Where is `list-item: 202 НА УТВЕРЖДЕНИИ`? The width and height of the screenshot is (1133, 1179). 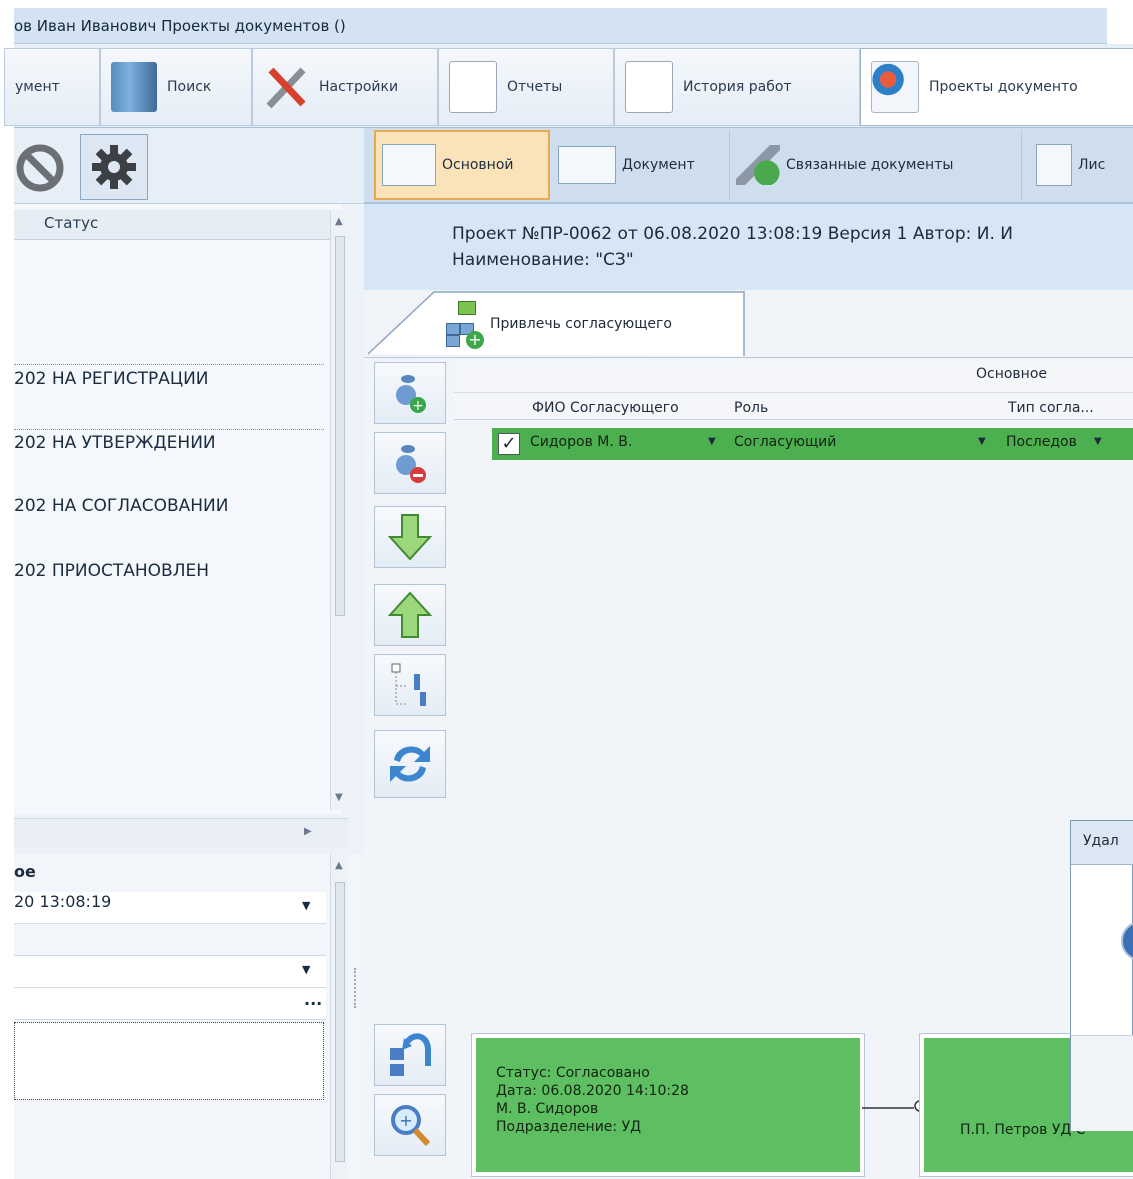
list-item: 202 НА УТВЕРЖДЕНИИ is located at coordinates (169, 448).